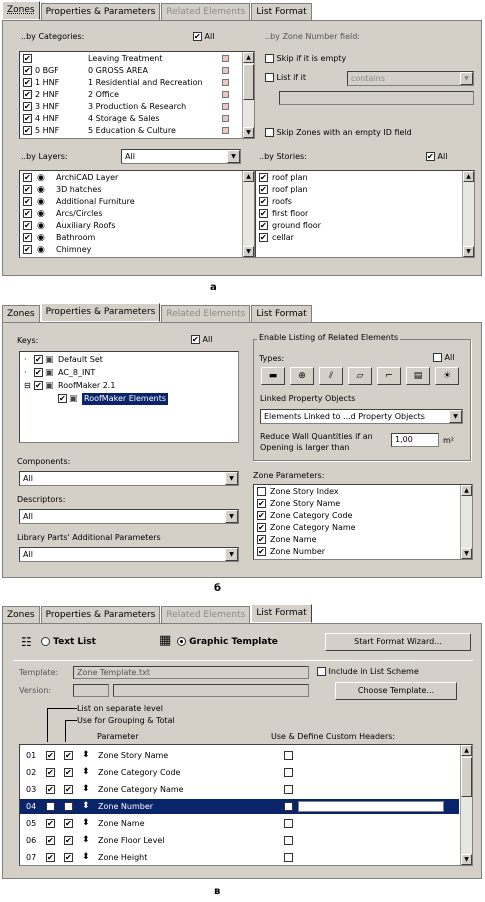  What do you see at coordinates (285, 77) in the screenshot?
I see `list-if-it-checkbox: List if it` at bounding box center [285, 77].